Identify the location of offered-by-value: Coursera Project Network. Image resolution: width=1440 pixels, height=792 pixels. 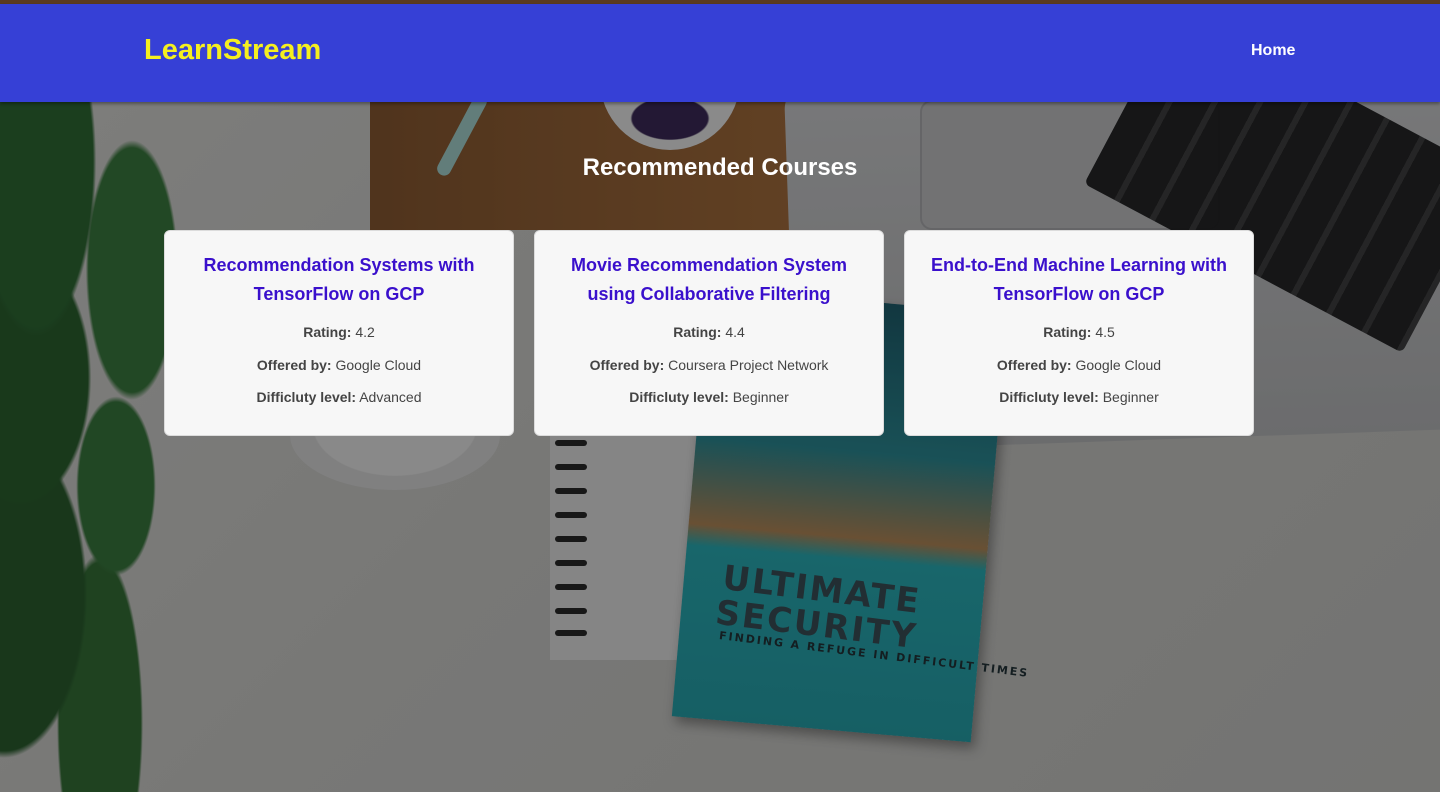
(748, 364).